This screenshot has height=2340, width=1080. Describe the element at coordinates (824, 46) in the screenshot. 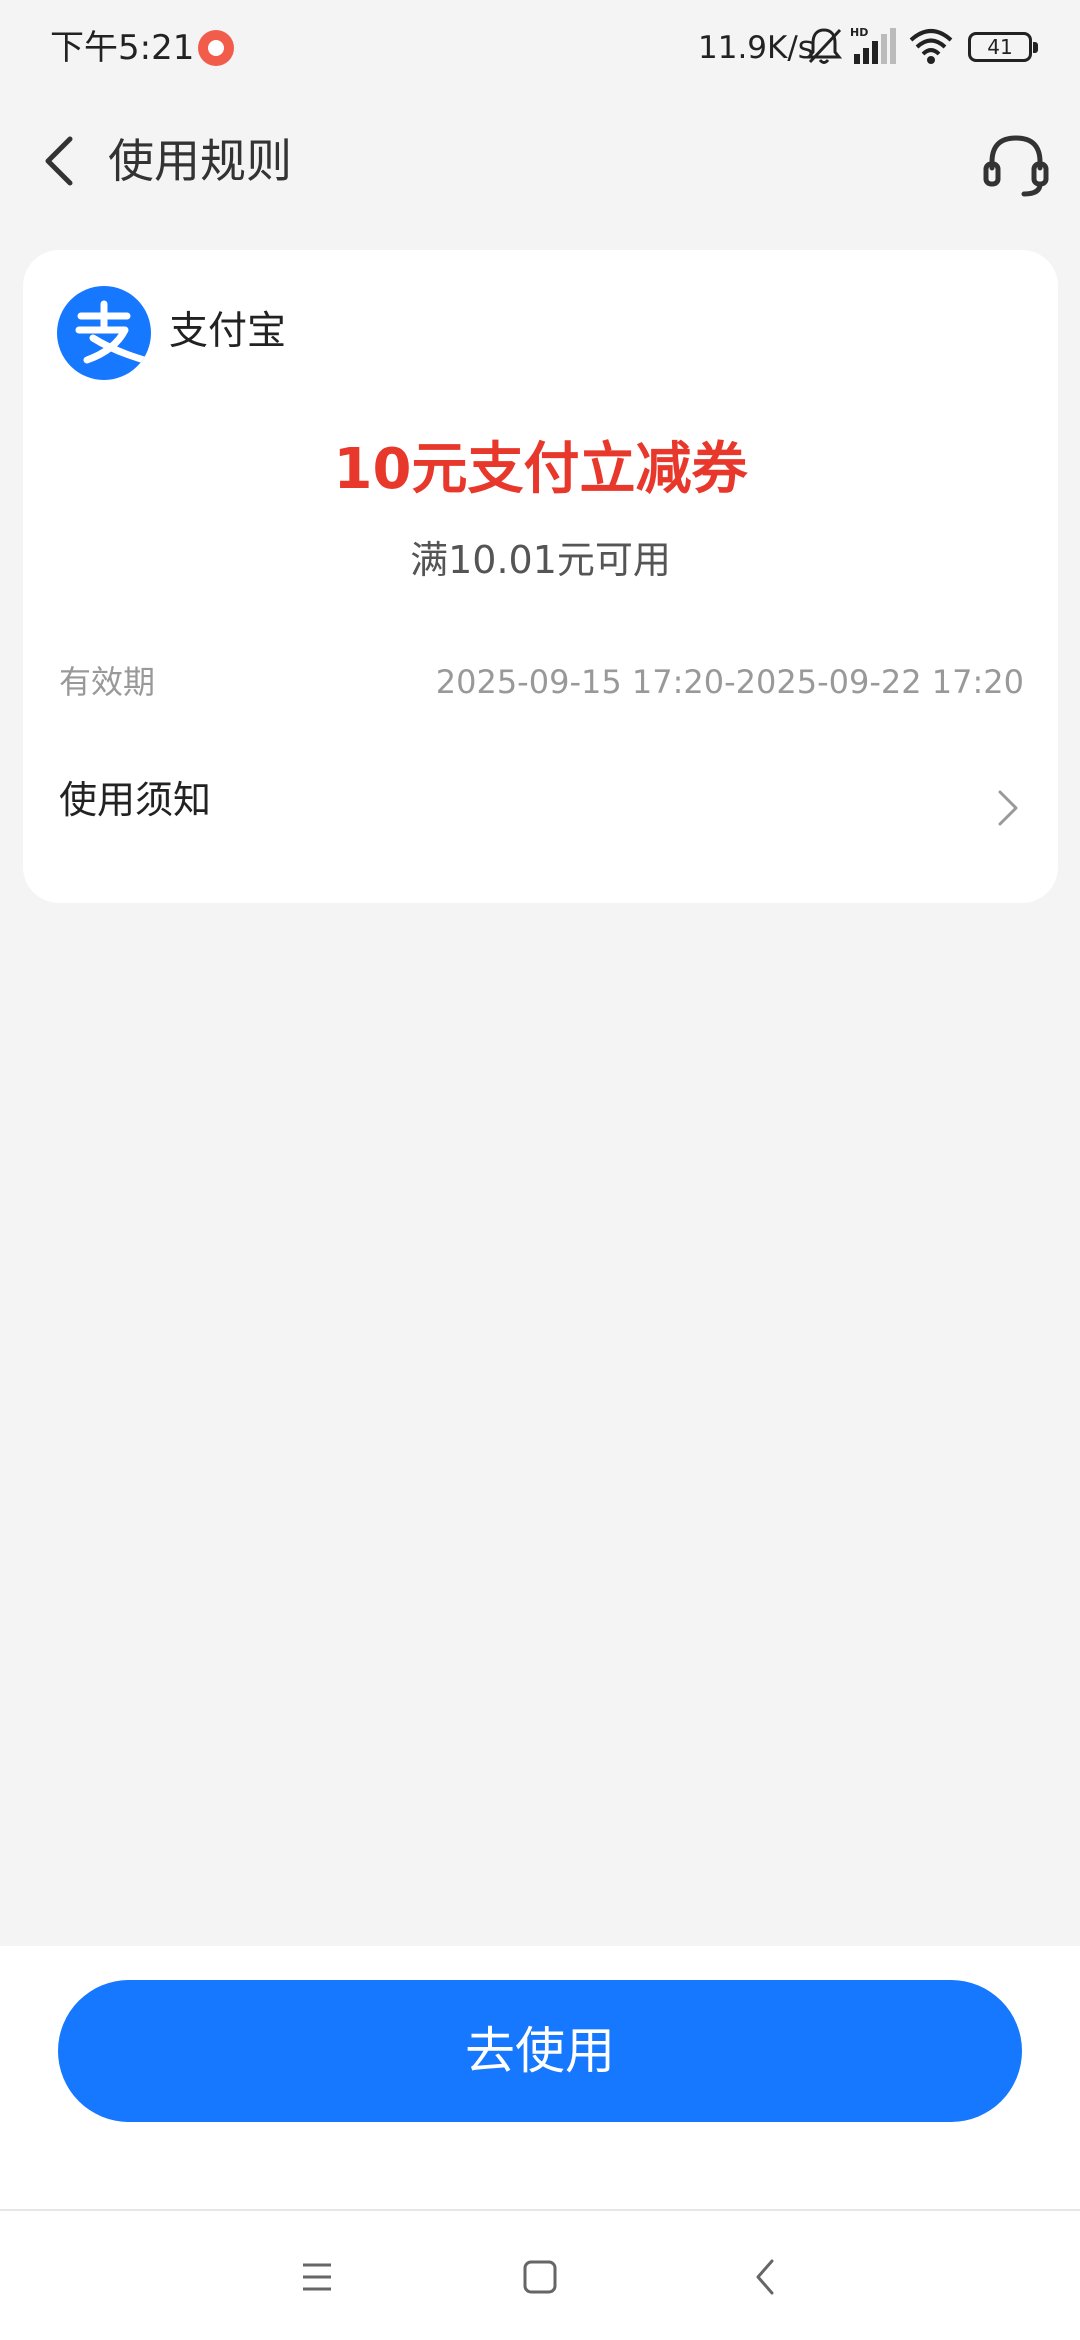

I see `bell-off-icon` at that location.